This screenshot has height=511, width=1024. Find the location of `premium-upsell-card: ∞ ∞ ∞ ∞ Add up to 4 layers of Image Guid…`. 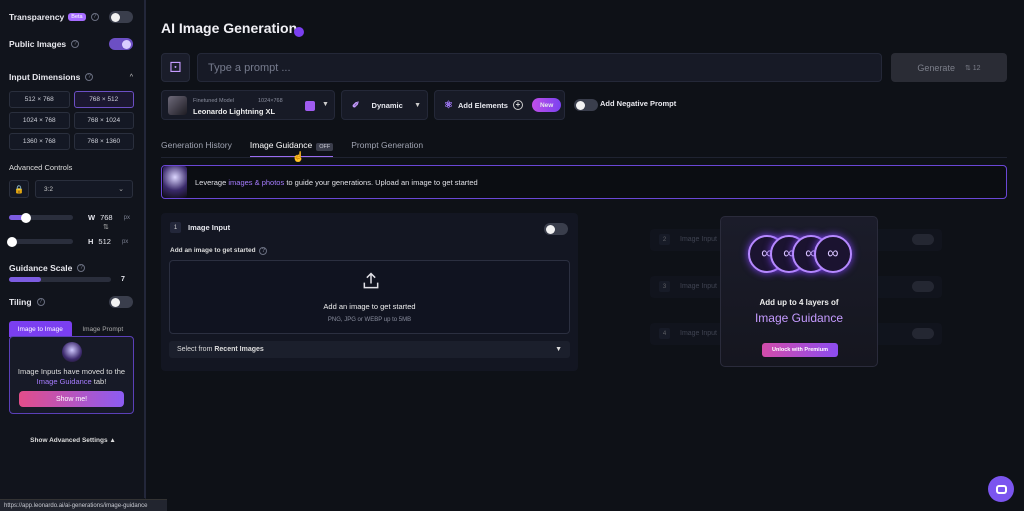

premium-upsell-card: ∞ ∞ ∞ ∞ Add up to 4 layers of Image Guid… is located at coordinates (799, 291).